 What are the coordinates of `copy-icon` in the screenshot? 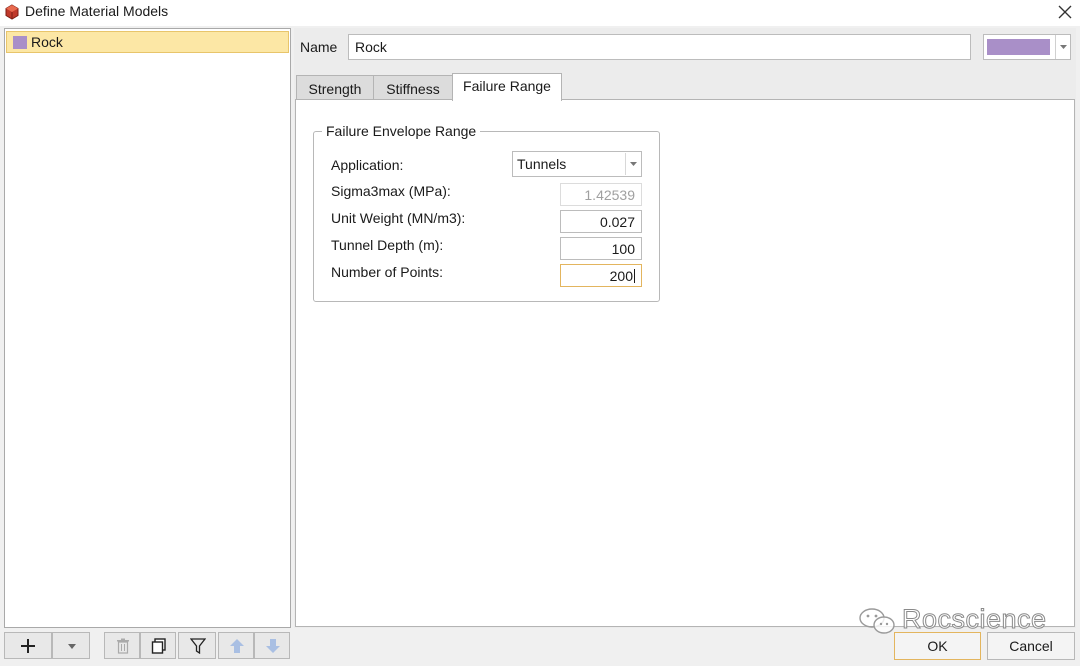 It's located at (158, 646).